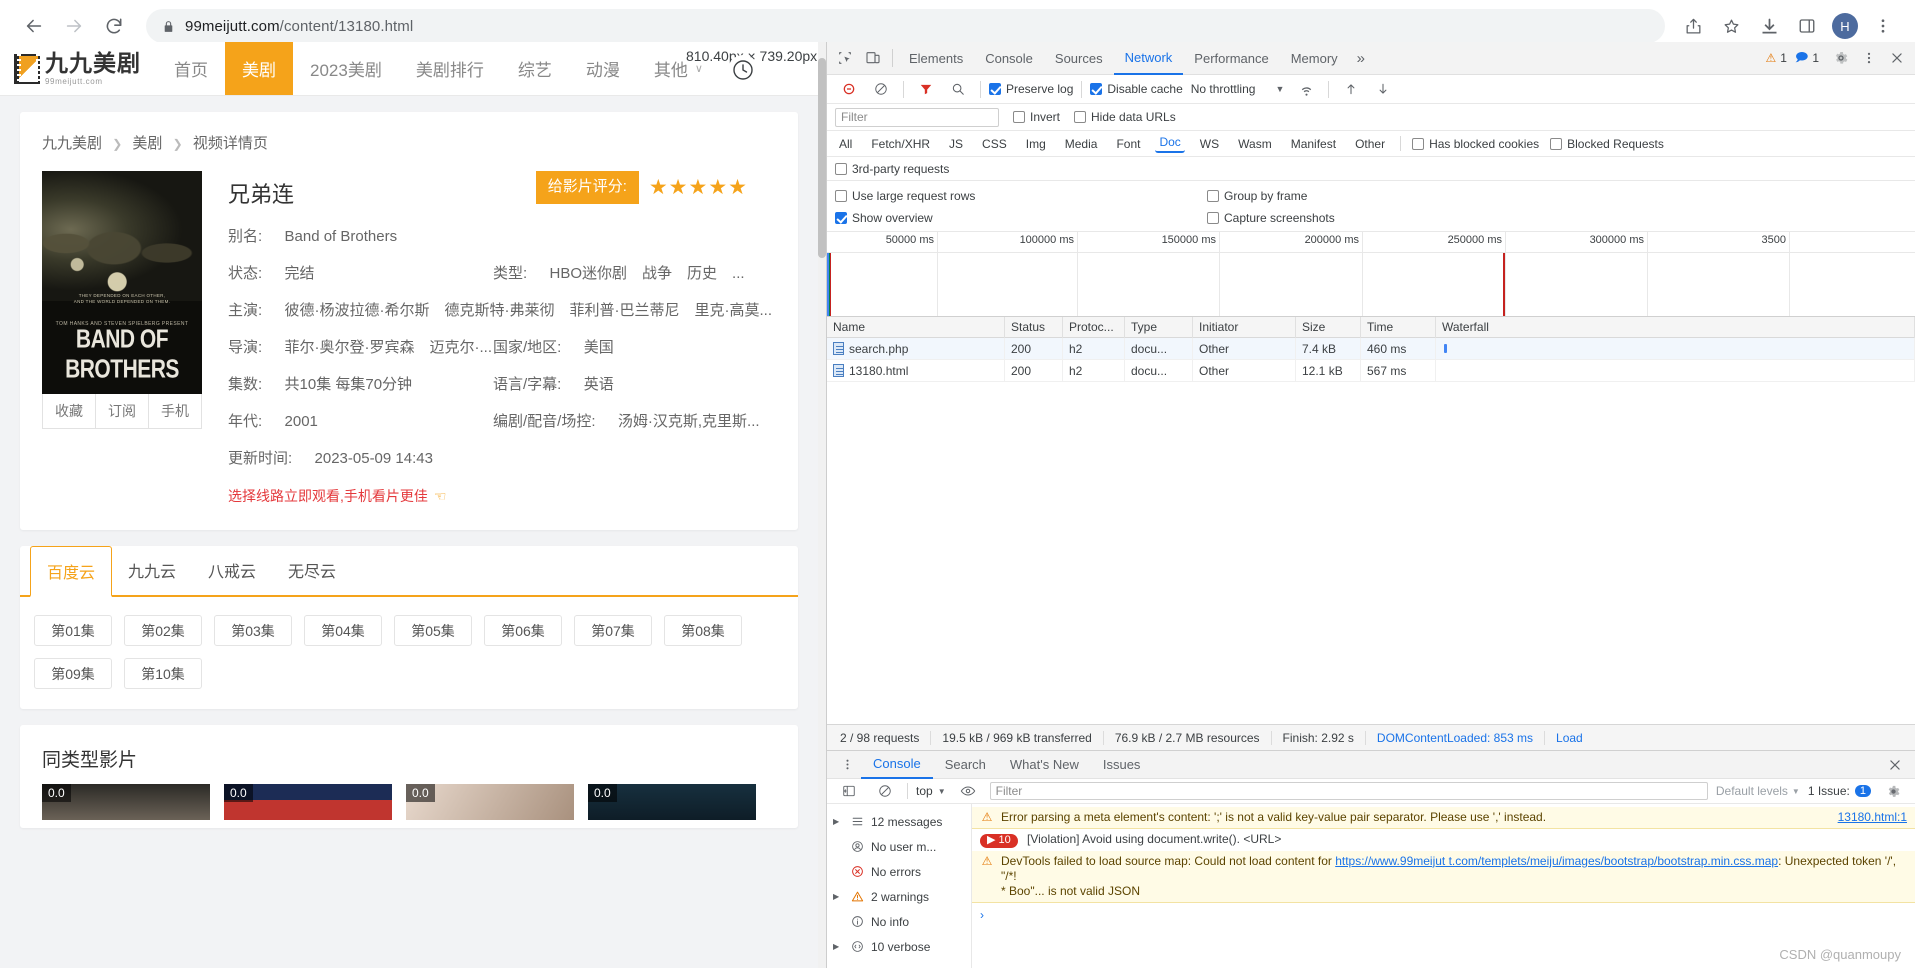 Image resolution: width=1915 pixels, height=968 pixels. What do you see at coordinates (892, 169) in the screenshot?
I see `third-party-checkbox: 3rd-party requests` at bounding box center [892, 169].